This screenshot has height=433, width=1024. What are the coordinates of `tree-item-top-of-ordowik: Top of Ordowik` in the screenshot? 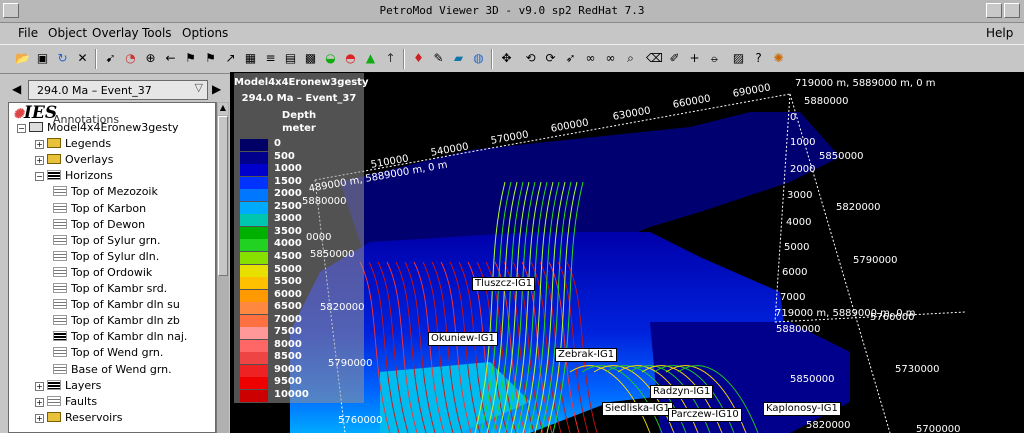 It's located at (102, 274).